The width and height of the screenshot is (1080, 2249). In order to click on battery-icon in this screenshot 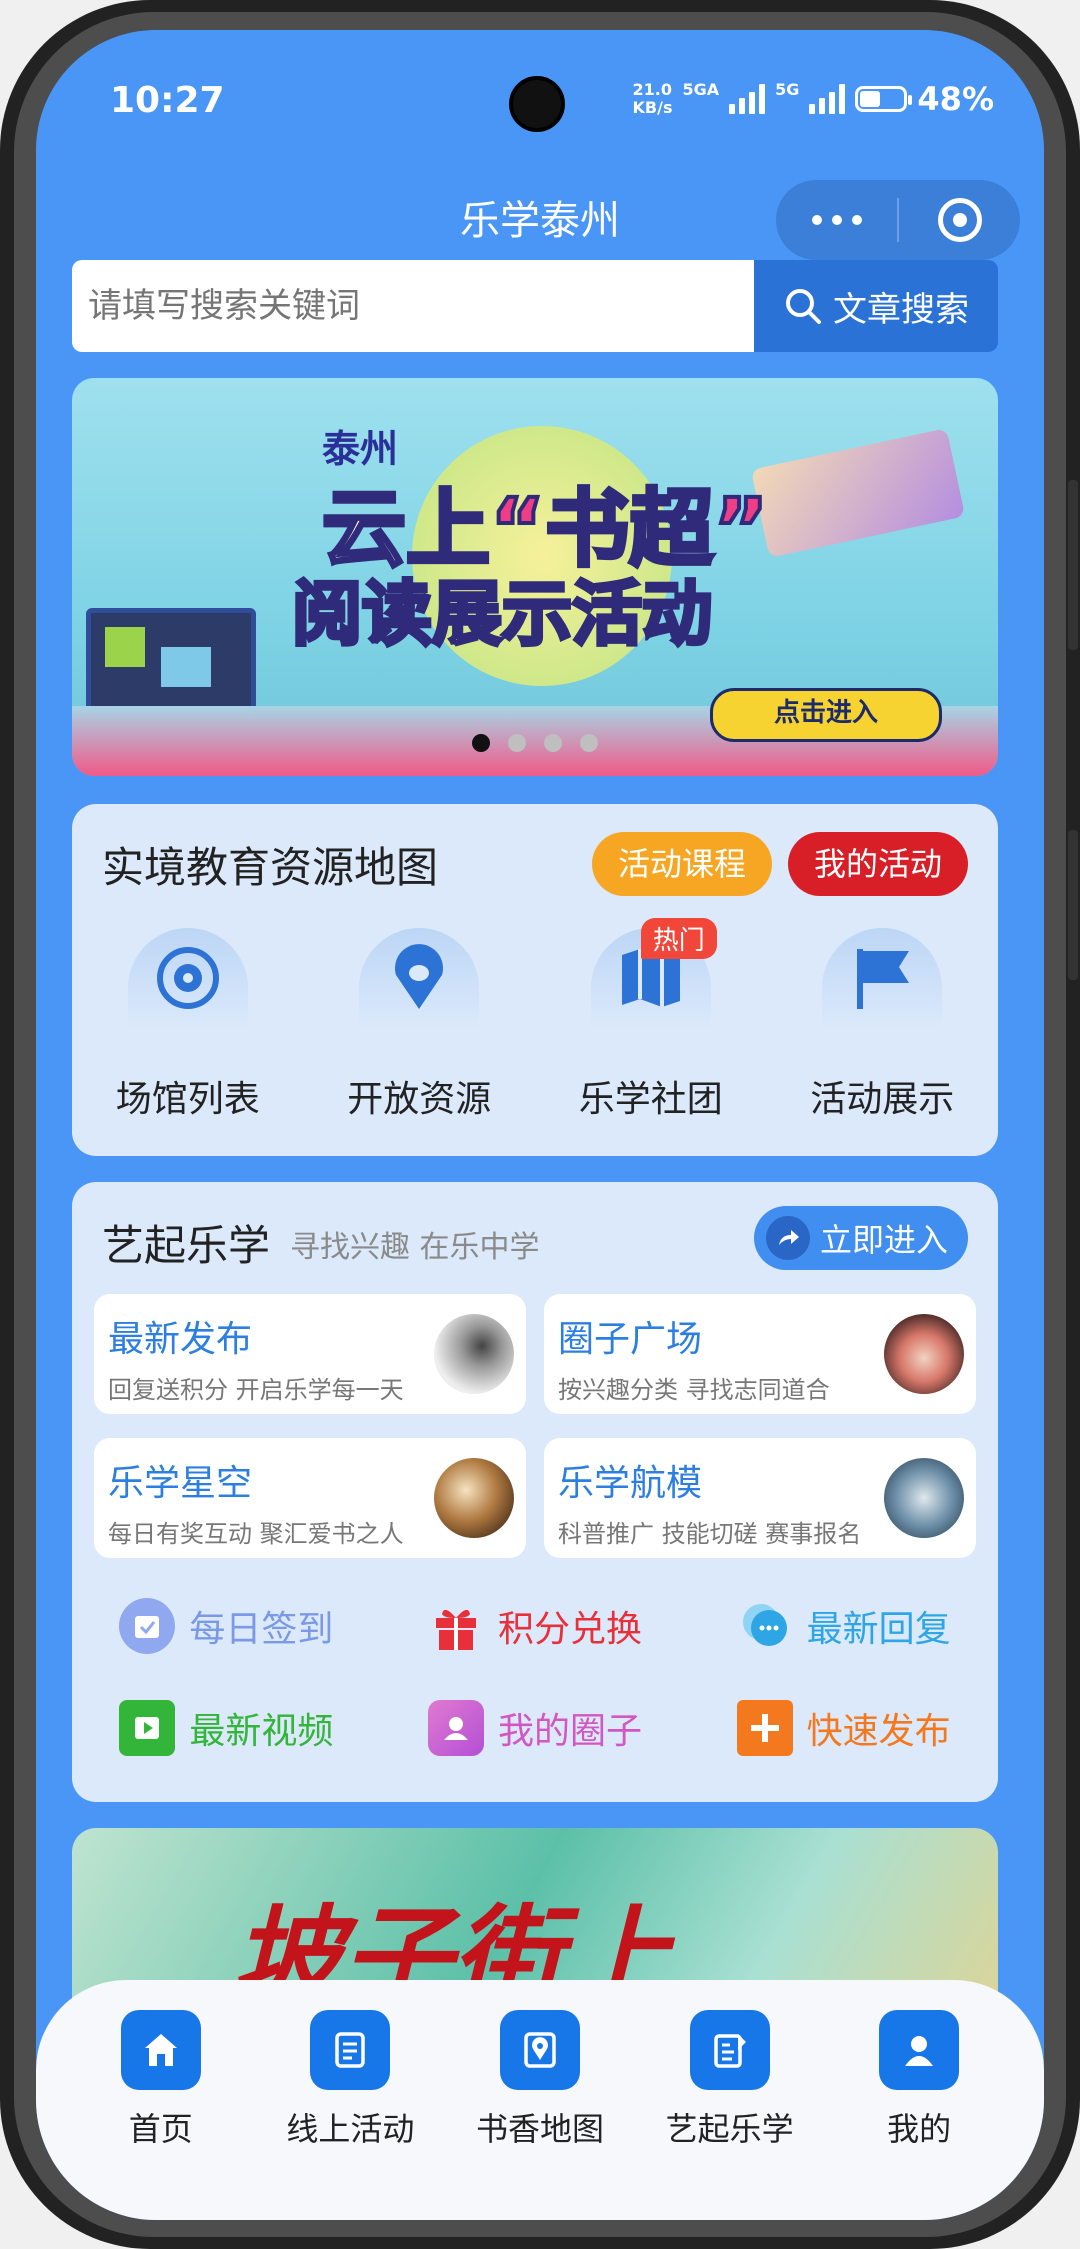, I will do `click(884, 99)`.